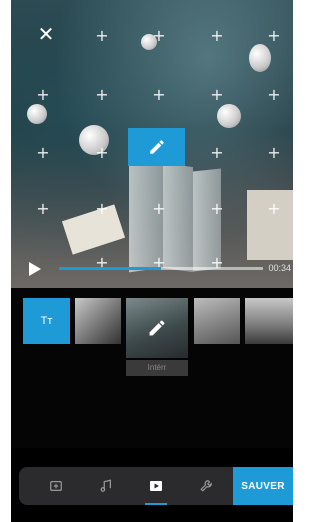  I want to click on wrench-icon, so click(206, 486).